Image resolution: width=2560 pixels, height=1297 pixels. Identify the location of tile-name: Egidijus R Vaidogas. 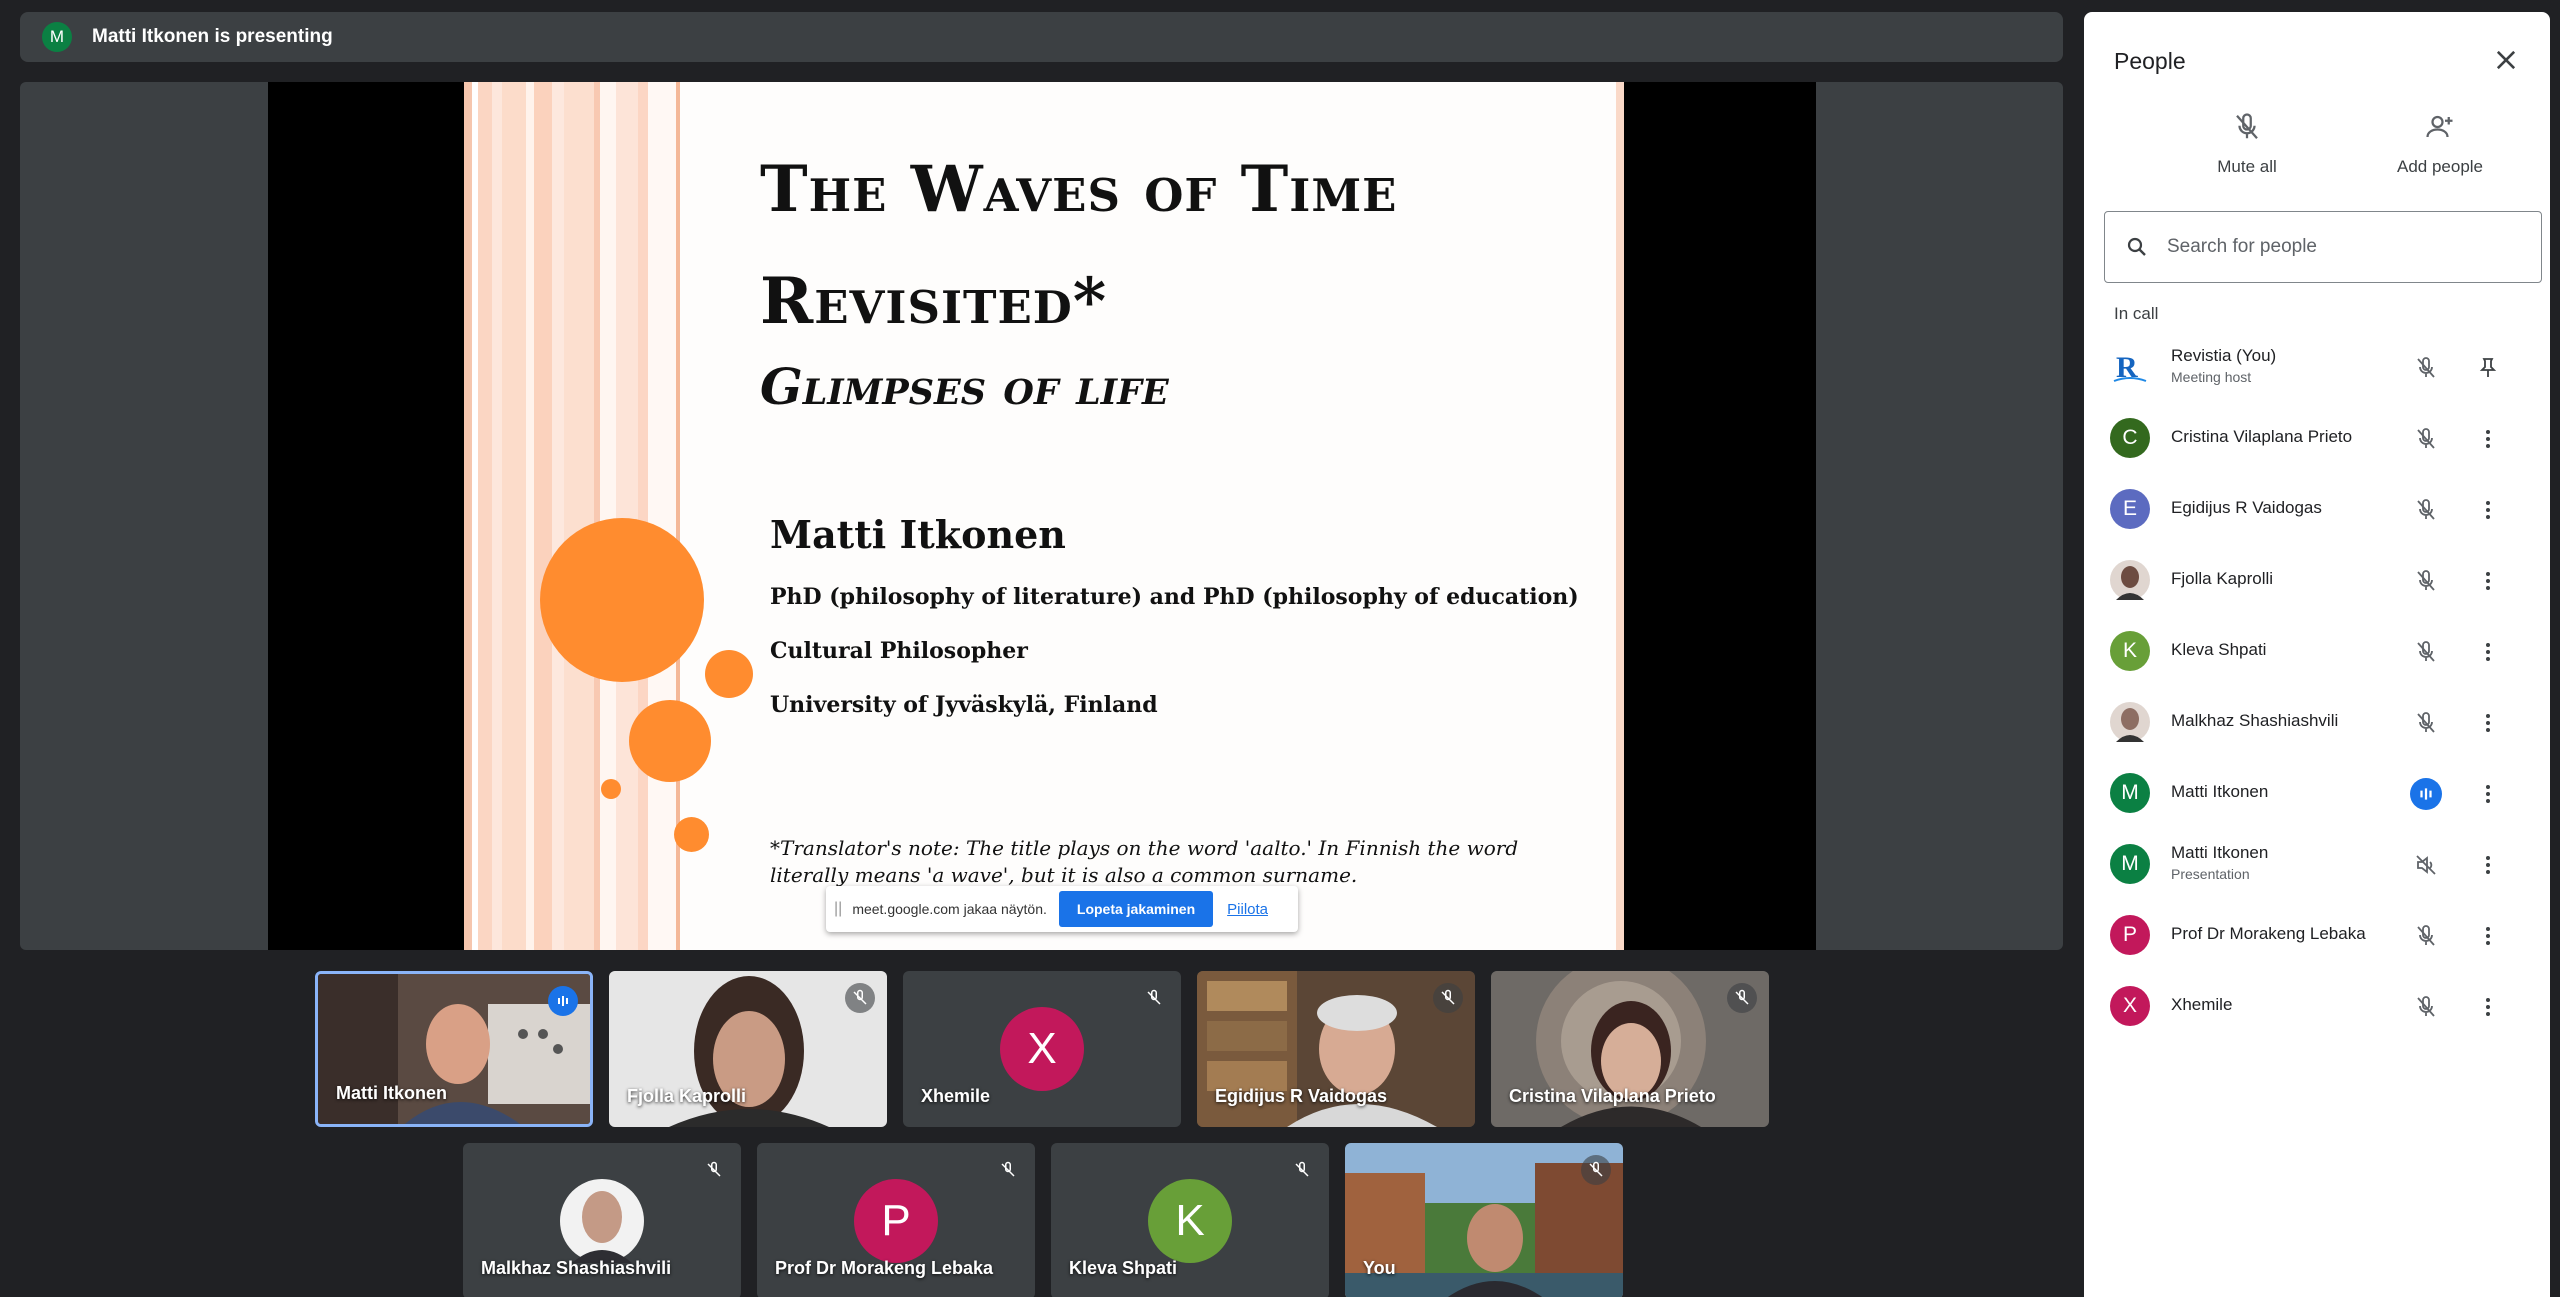
(1301, 1096).